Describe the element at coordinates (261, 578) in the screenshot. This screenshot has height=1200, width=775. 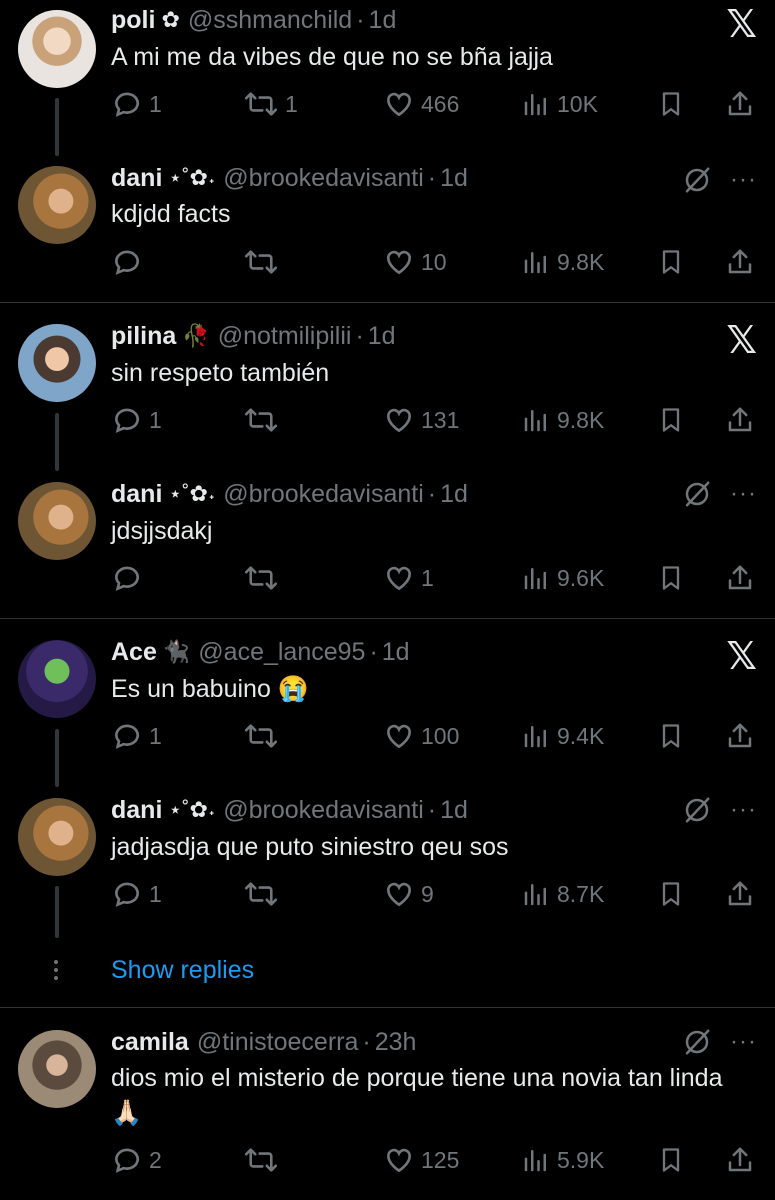
I see `retweet-icon` at that location.